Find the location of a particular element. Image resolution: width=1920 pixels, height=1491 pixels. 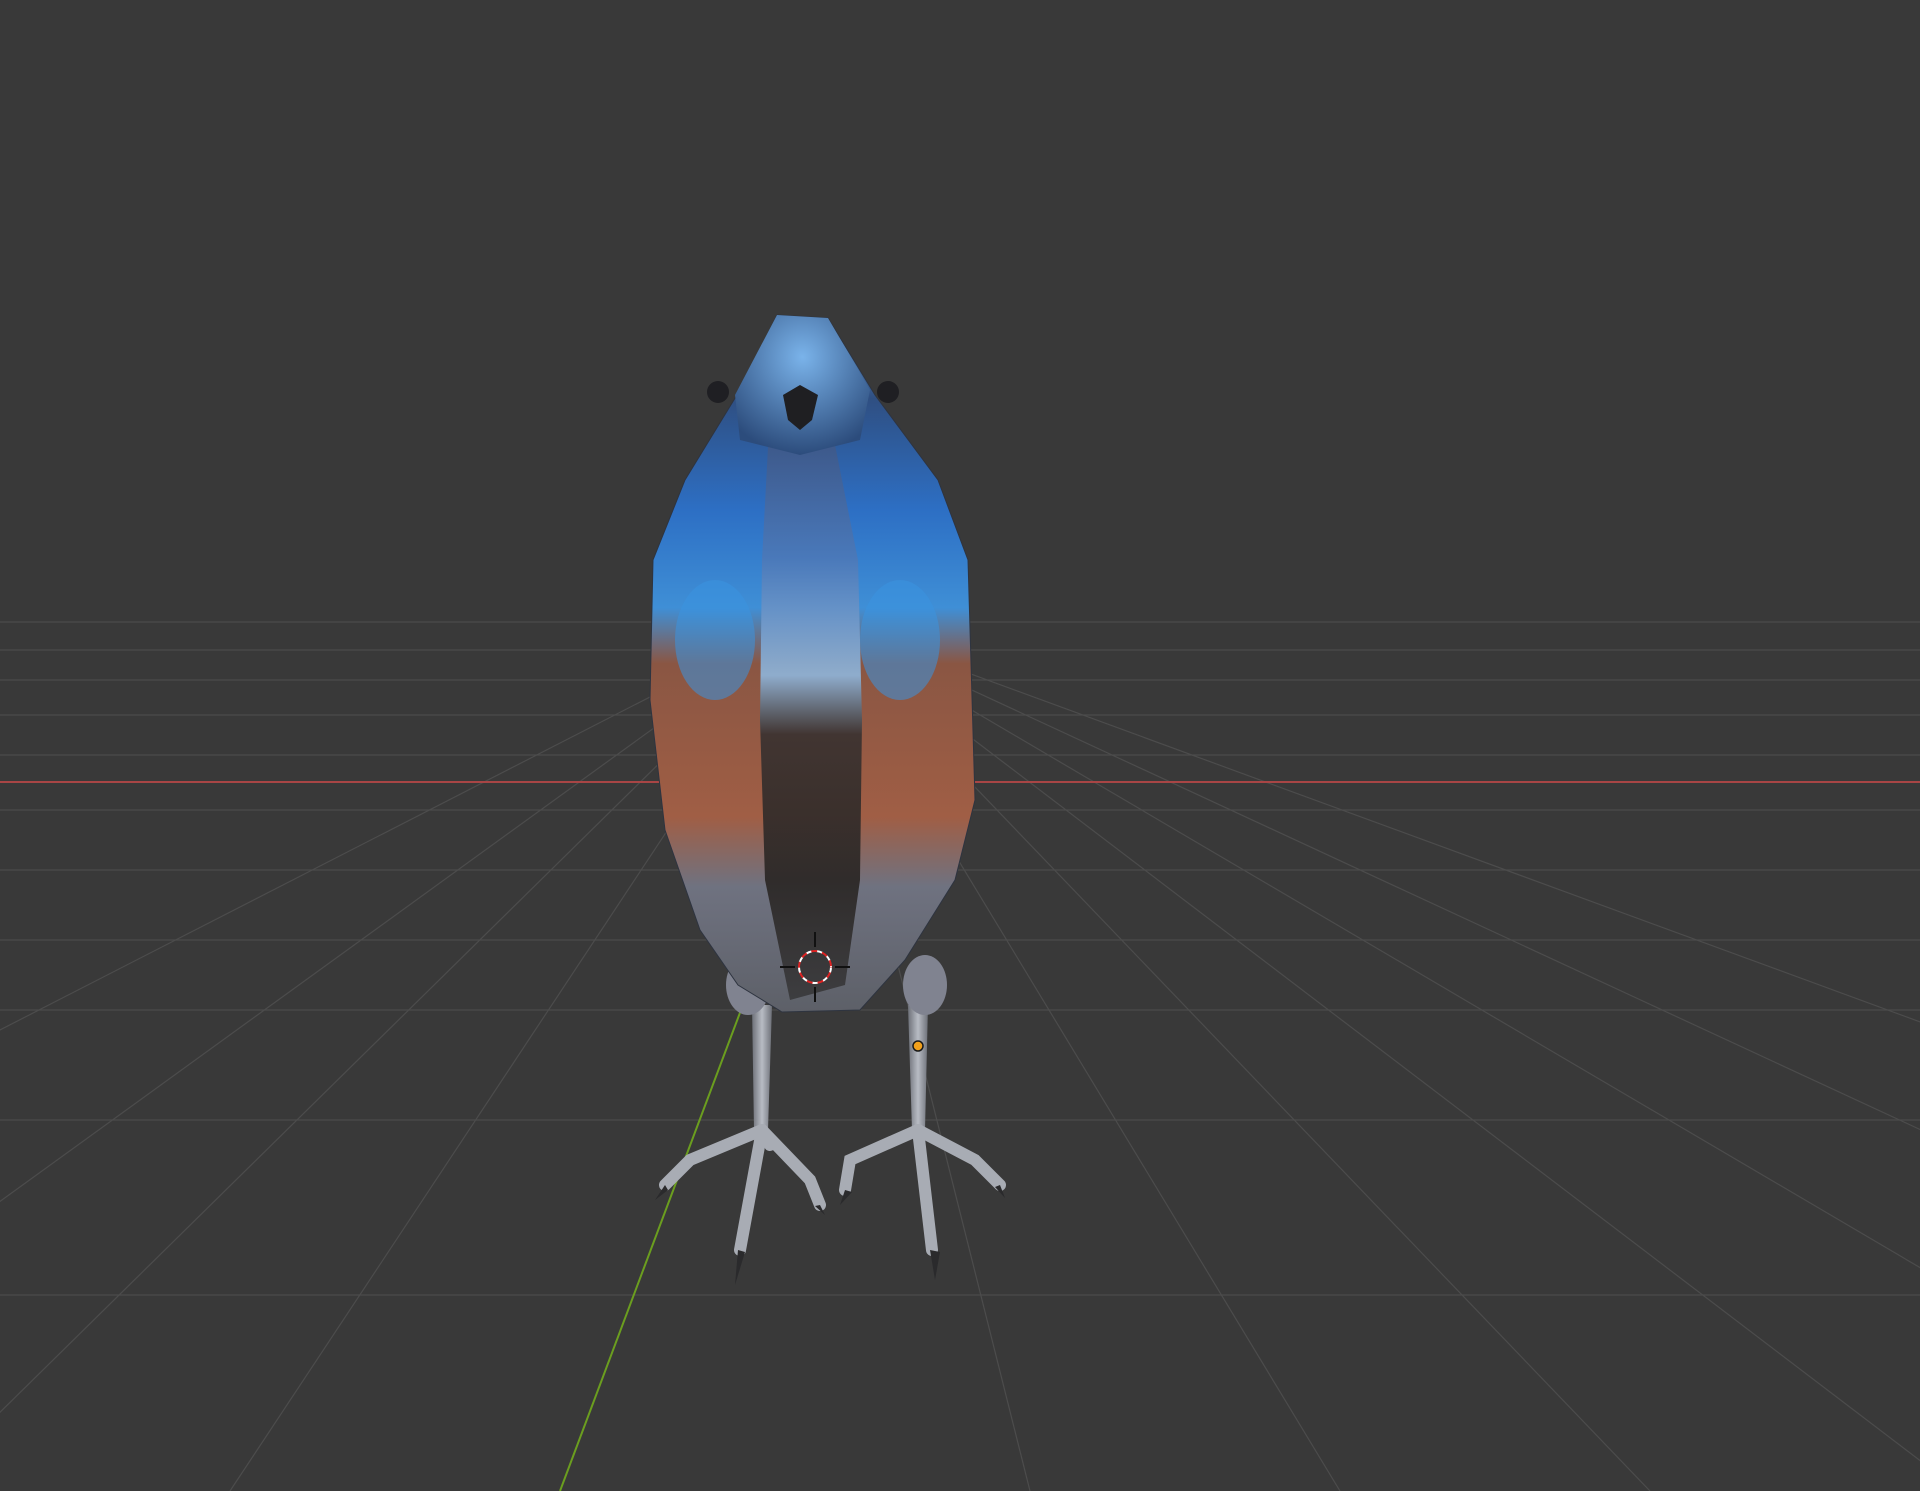

bird-left-eye is located at coordinates (718, 392).